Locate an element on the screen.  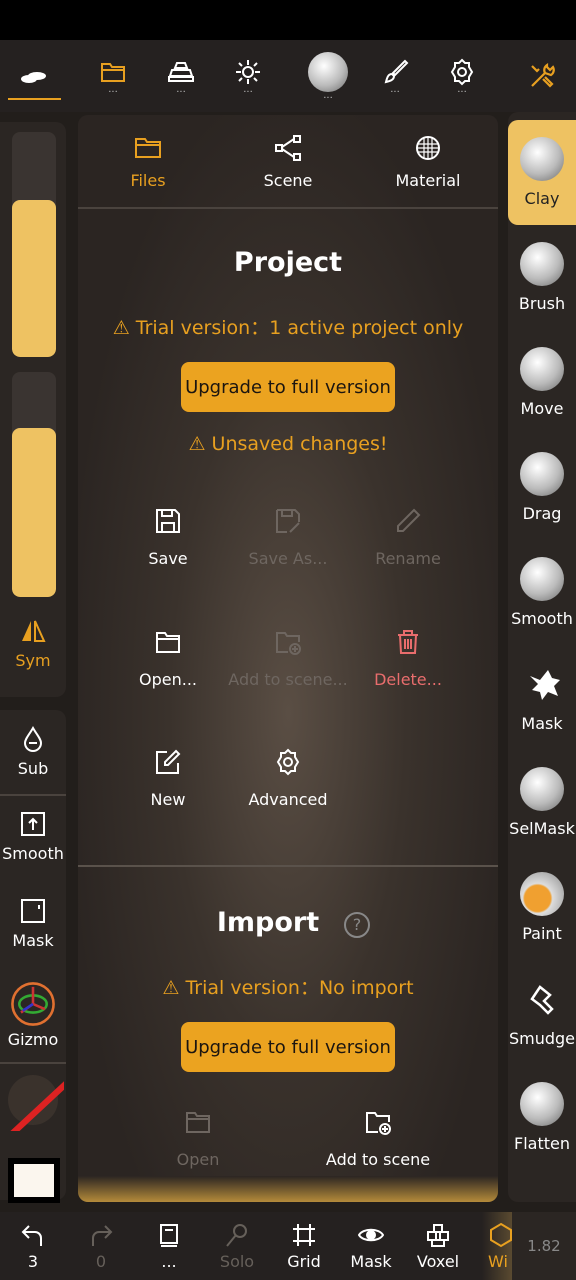
background-button is located at coordinates (33, 76).